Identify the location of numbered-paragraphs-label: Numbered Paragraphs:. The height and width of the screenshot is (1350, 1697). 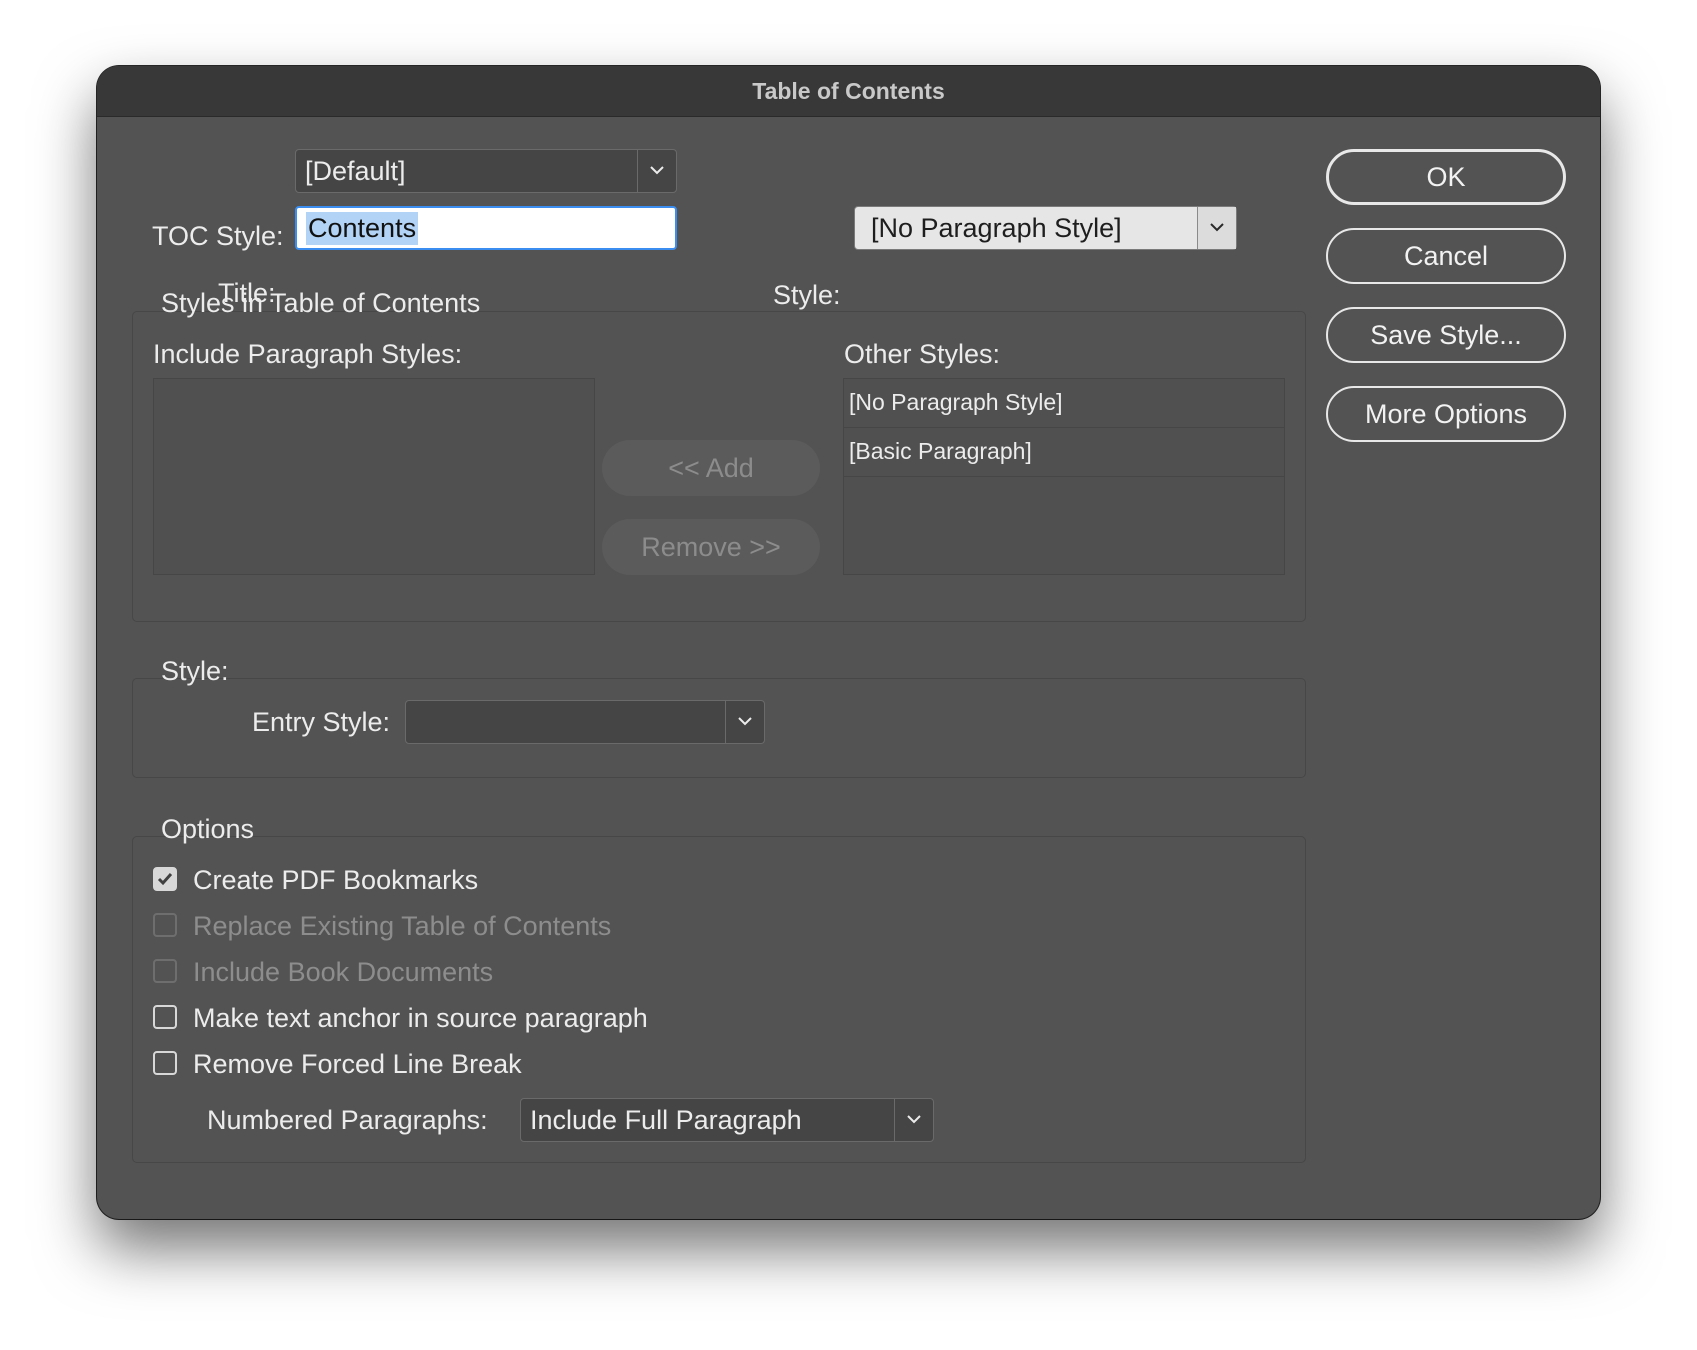
(347, 1120).